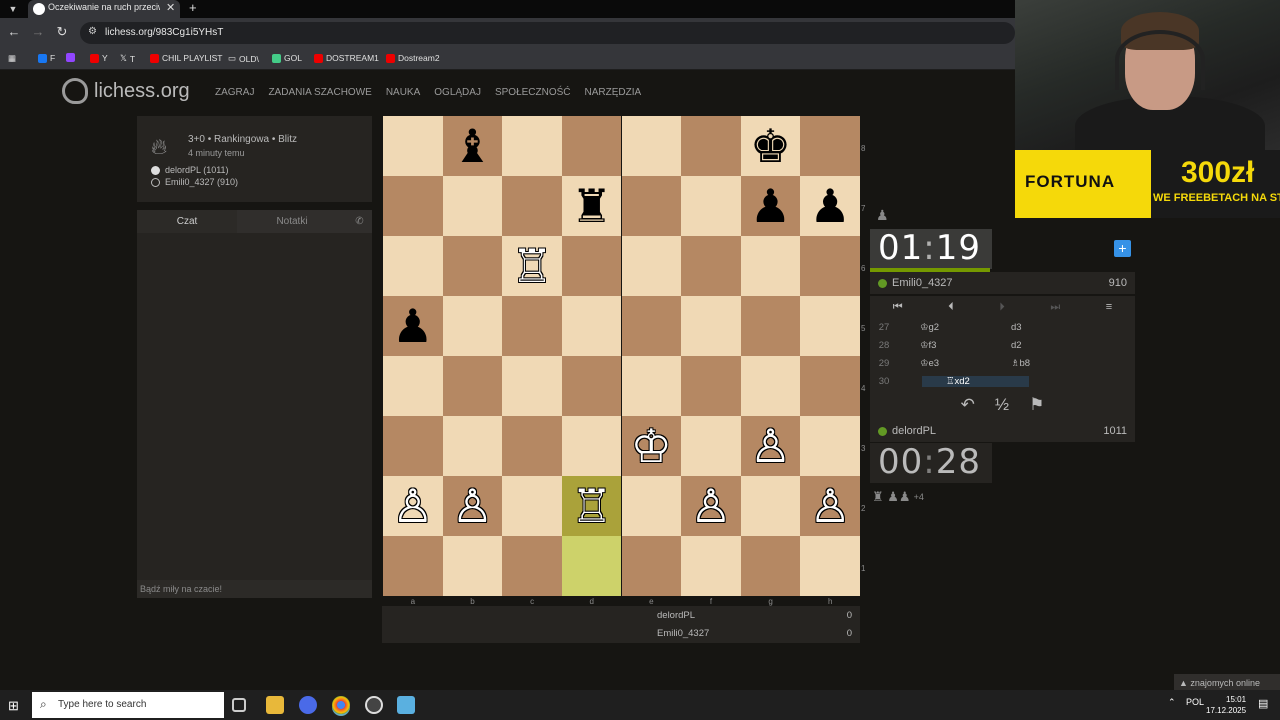  I want to click on piece-d2: ♖, so click(592, 506).